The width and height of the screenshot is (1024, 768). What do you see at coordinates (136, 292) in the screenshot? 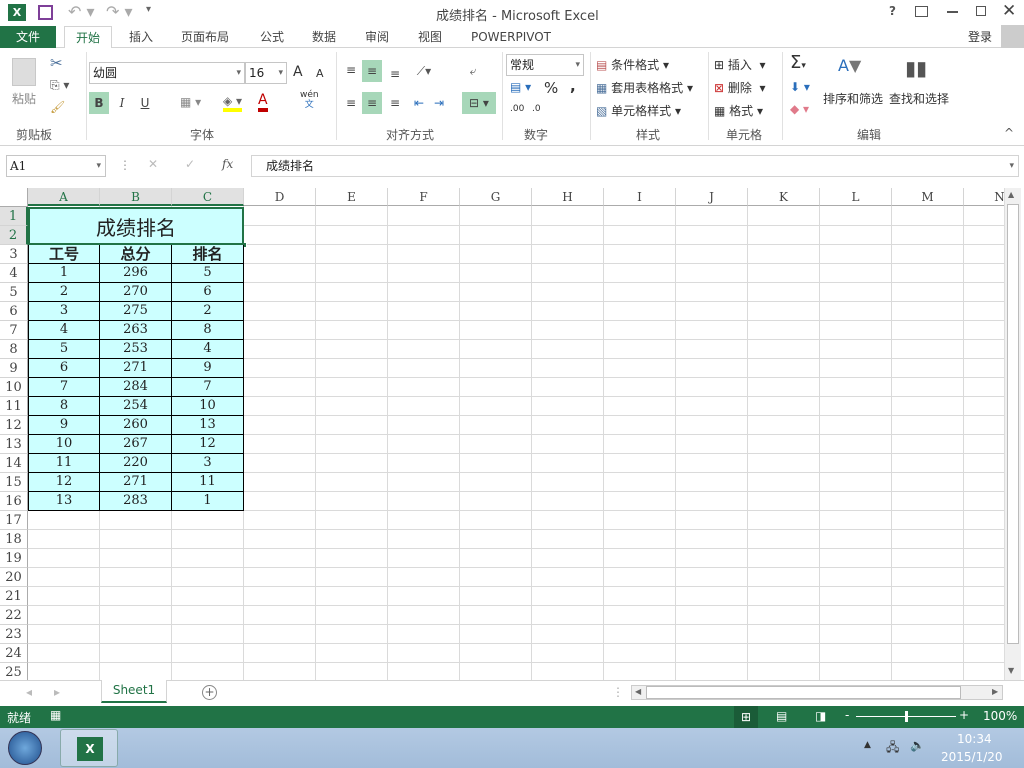
I see `table-cell: 270` at bounding box center [136, 292].